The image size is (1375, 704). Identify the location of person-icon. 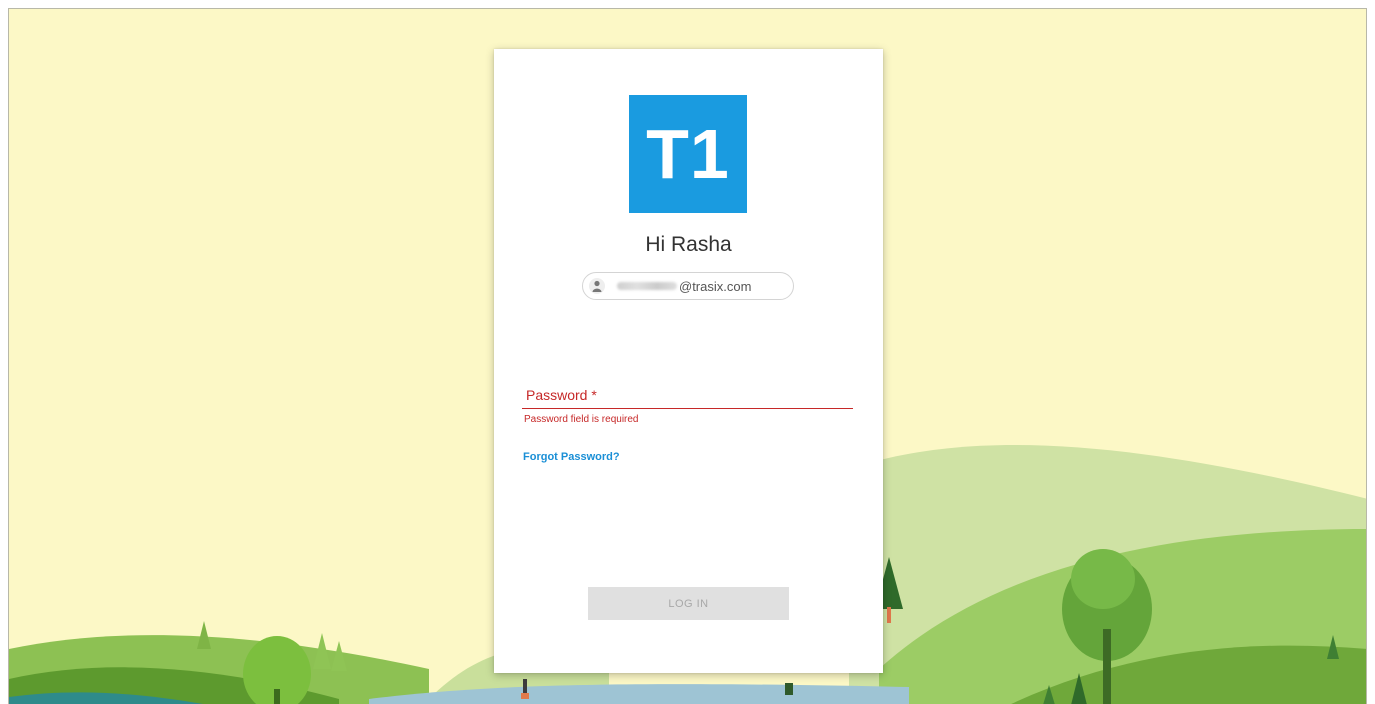
(597, 286).